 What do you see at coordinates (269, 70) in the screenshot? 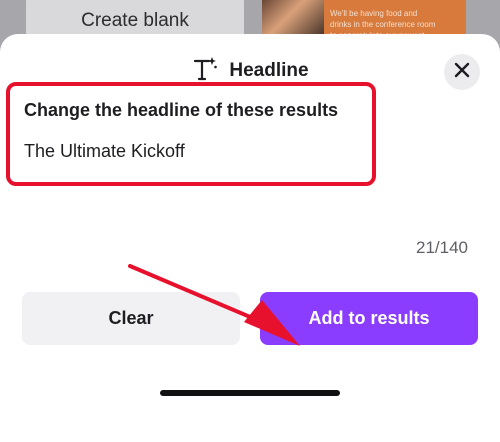
I see `sheet-title: Headline` at bounding box center [269, 70].